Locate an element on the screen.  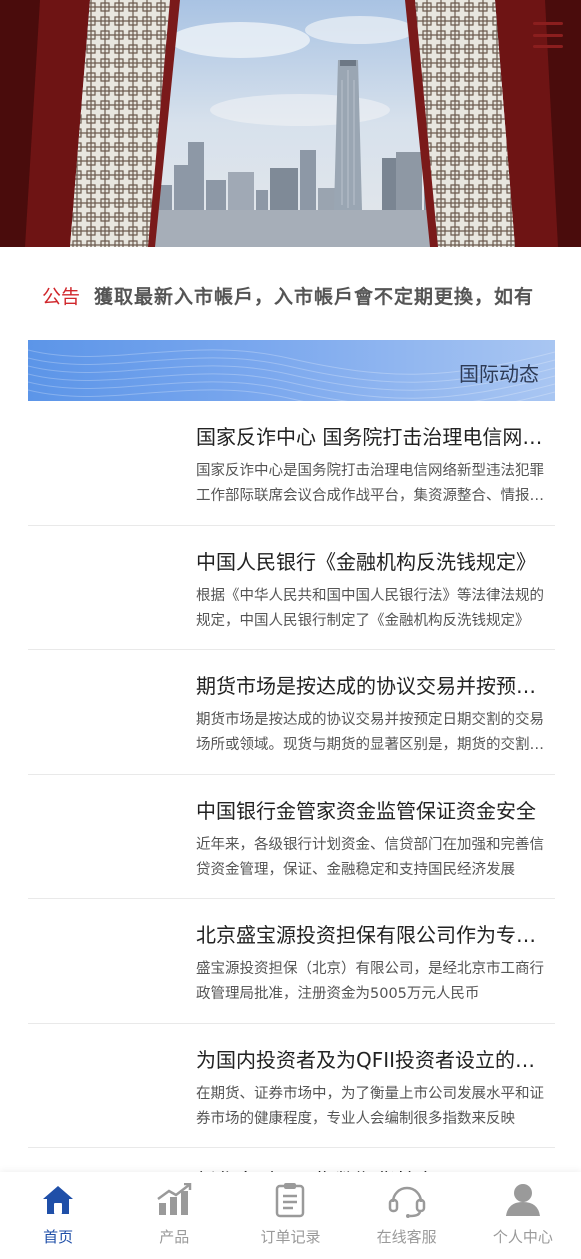
tab-support: 在线客服 is located at coordinates (407, 1209).